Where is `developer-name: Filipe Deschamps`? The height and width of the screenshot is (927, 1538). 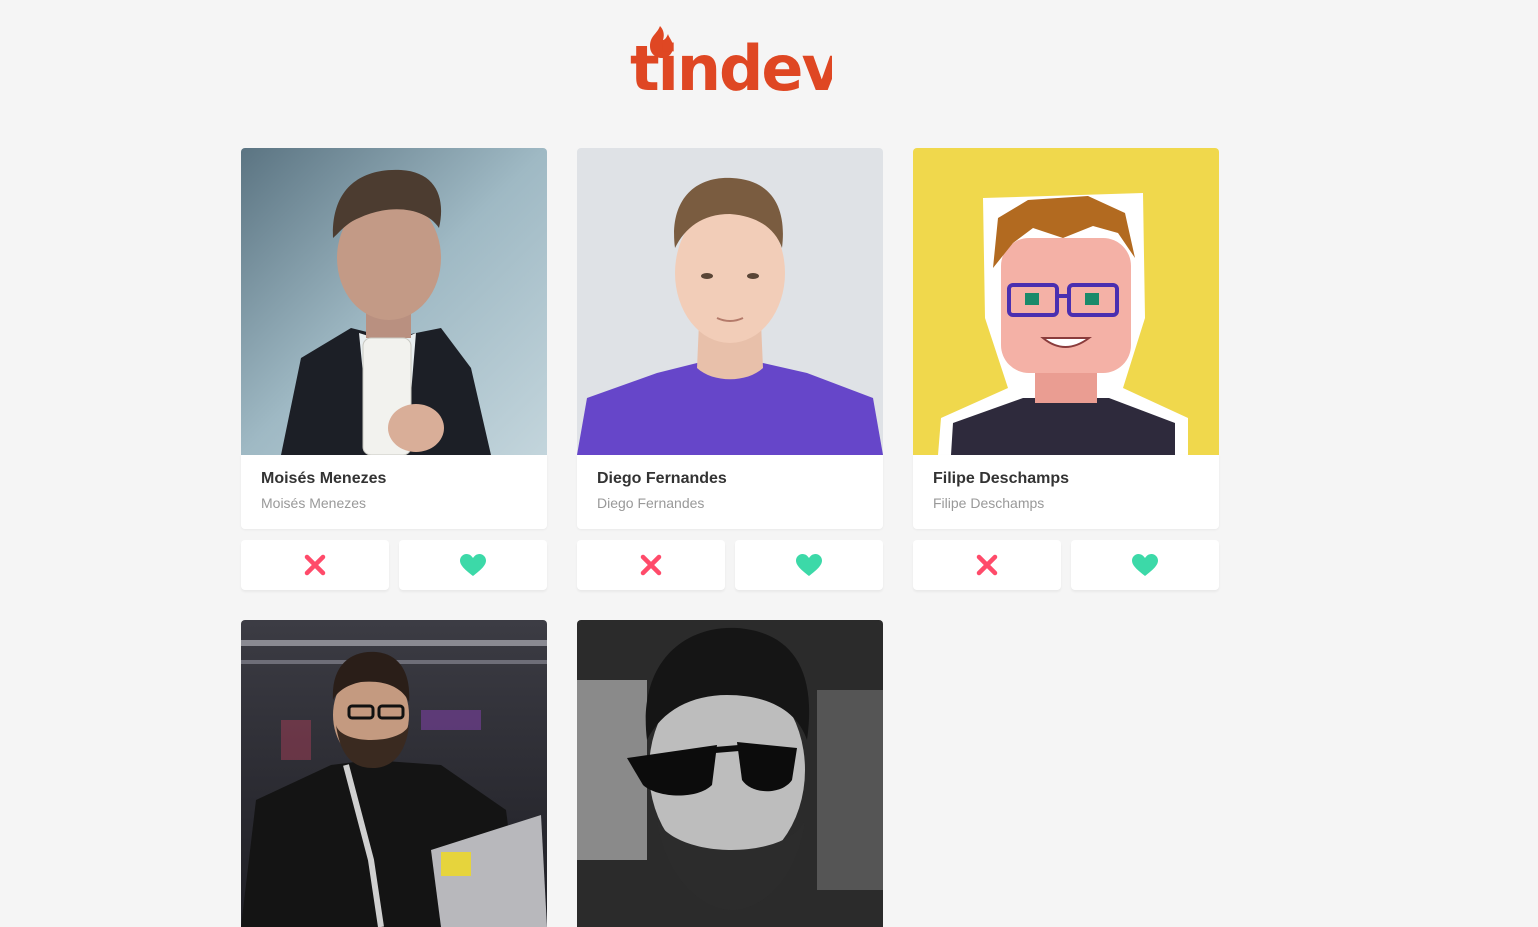 developer-name: Filipe Deschamps is located at coordinates (1001, 478).